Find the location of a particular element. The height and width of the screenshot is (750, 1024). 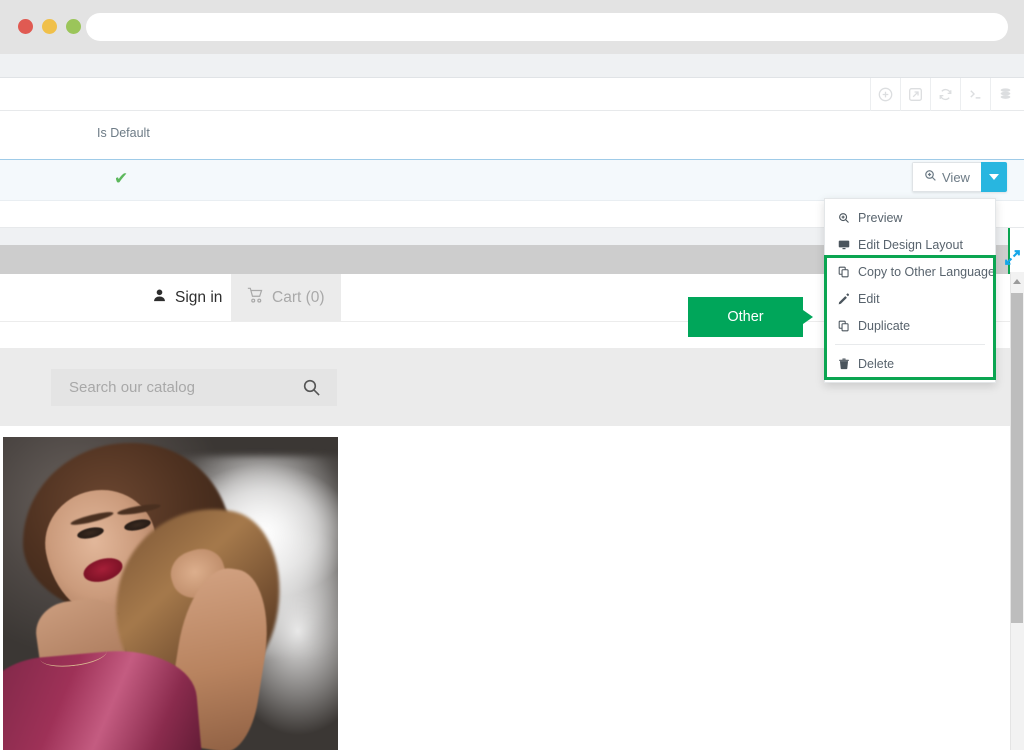

other-callout-arrow is located at coordinates (808, 317).